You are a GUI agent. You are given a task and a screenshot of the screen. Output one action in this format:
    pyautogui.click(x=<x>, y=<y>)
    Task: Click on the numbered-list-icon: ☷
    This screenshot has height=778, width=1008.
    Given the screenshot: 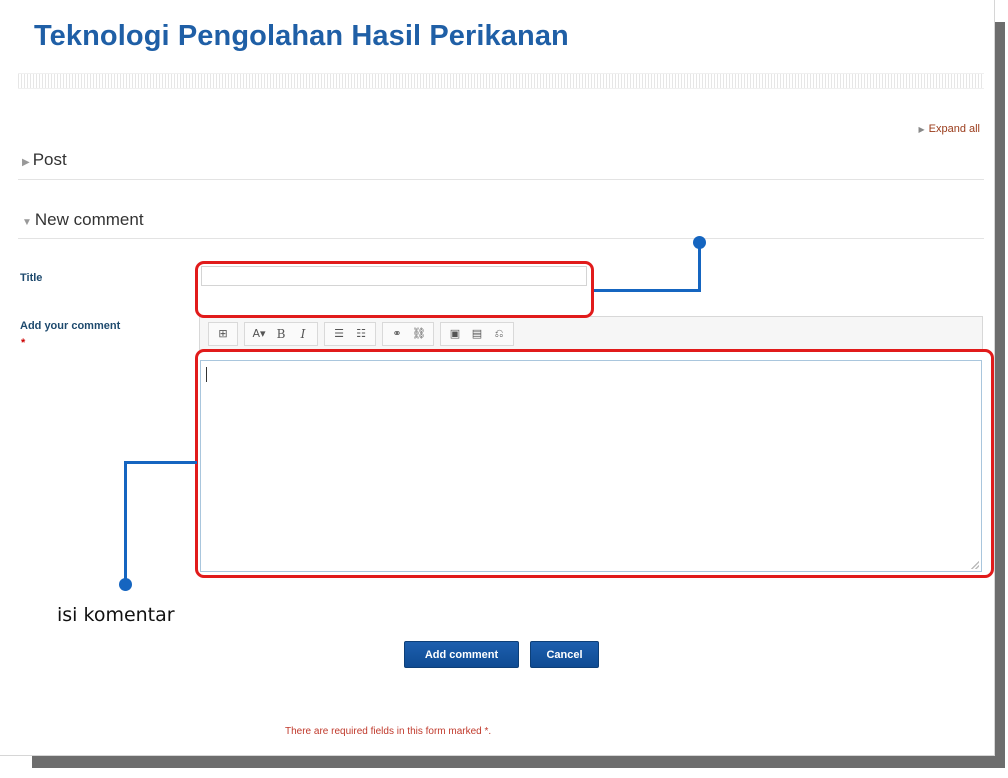 What is the action you would take?
    pyautogui.click(x=361, y=333)
    